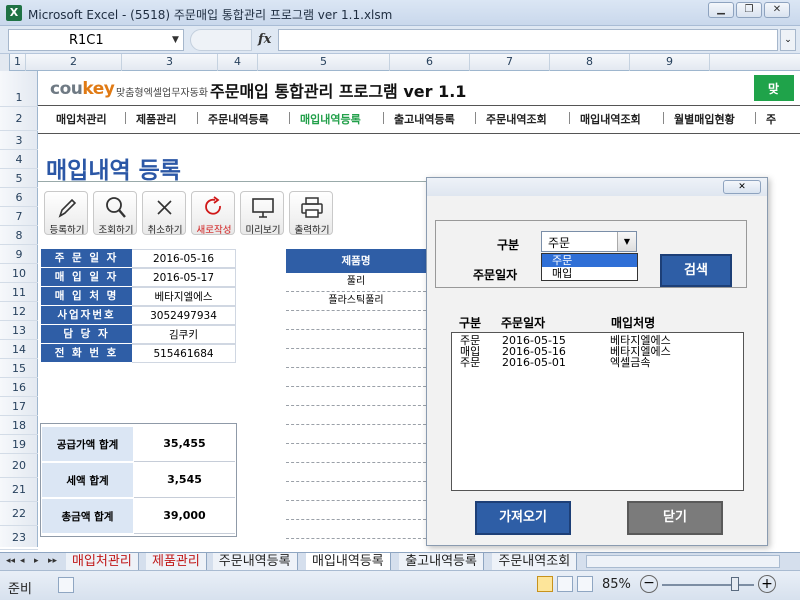  I want to click on normal-view-icon, so click(545, 584).